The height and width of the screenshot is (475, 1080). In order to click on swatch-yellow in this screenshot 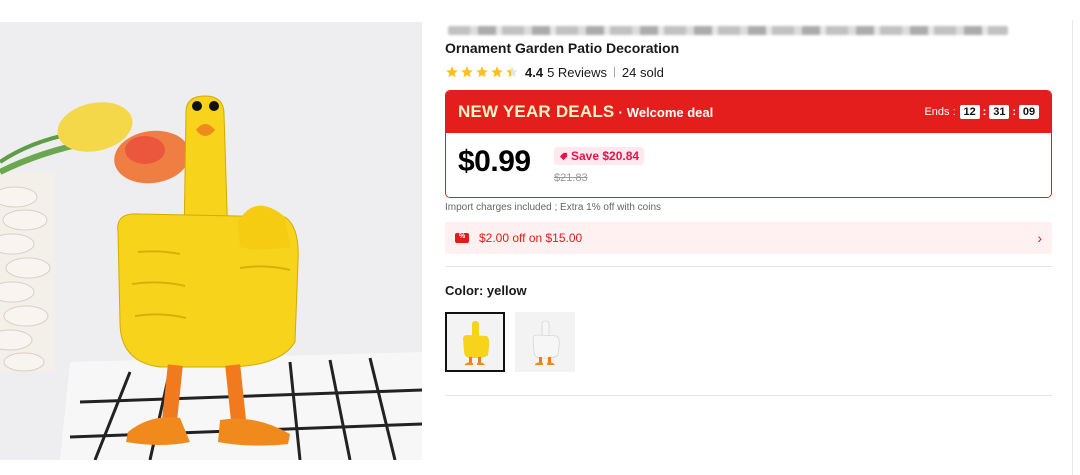, I will do `click(475, 342)`.